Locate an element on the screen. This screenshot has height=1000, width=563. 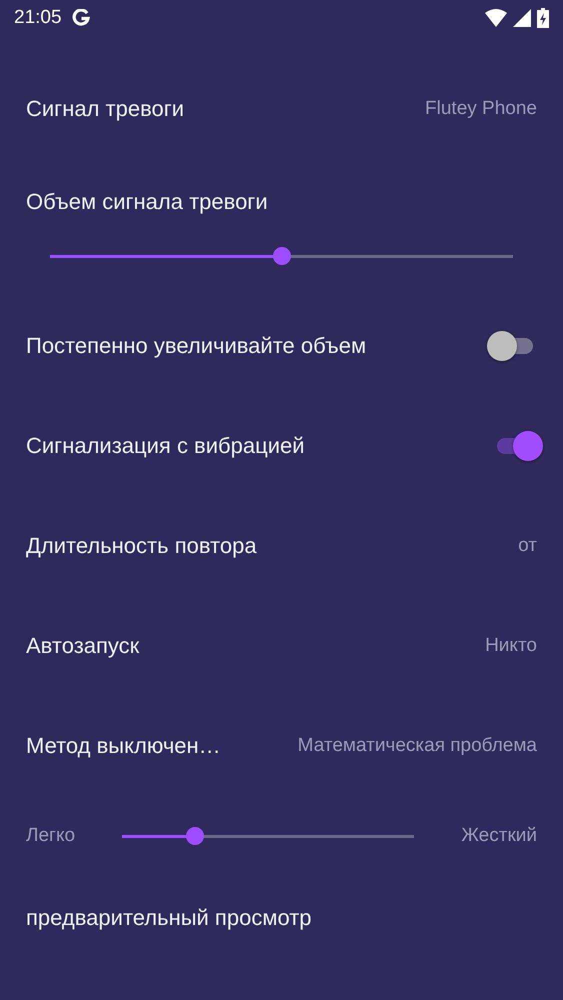
setting-value: Никто is located at coordinates (511, 646).